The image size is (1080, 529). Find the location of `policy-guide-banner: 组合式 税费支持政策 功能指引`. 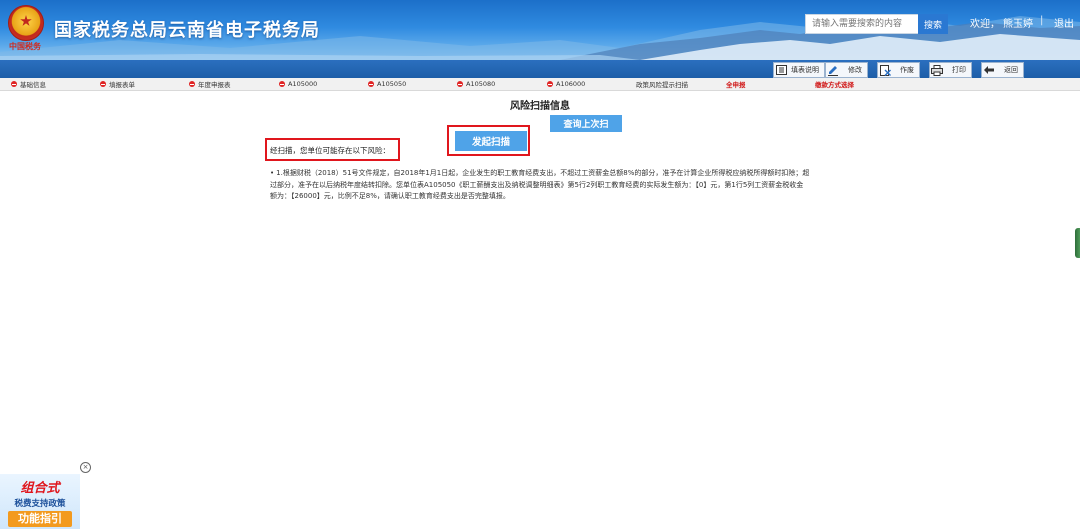

policy-guide-banner: 组合式 税费支持政策 功能指引 is located at coordinates (40, 501).